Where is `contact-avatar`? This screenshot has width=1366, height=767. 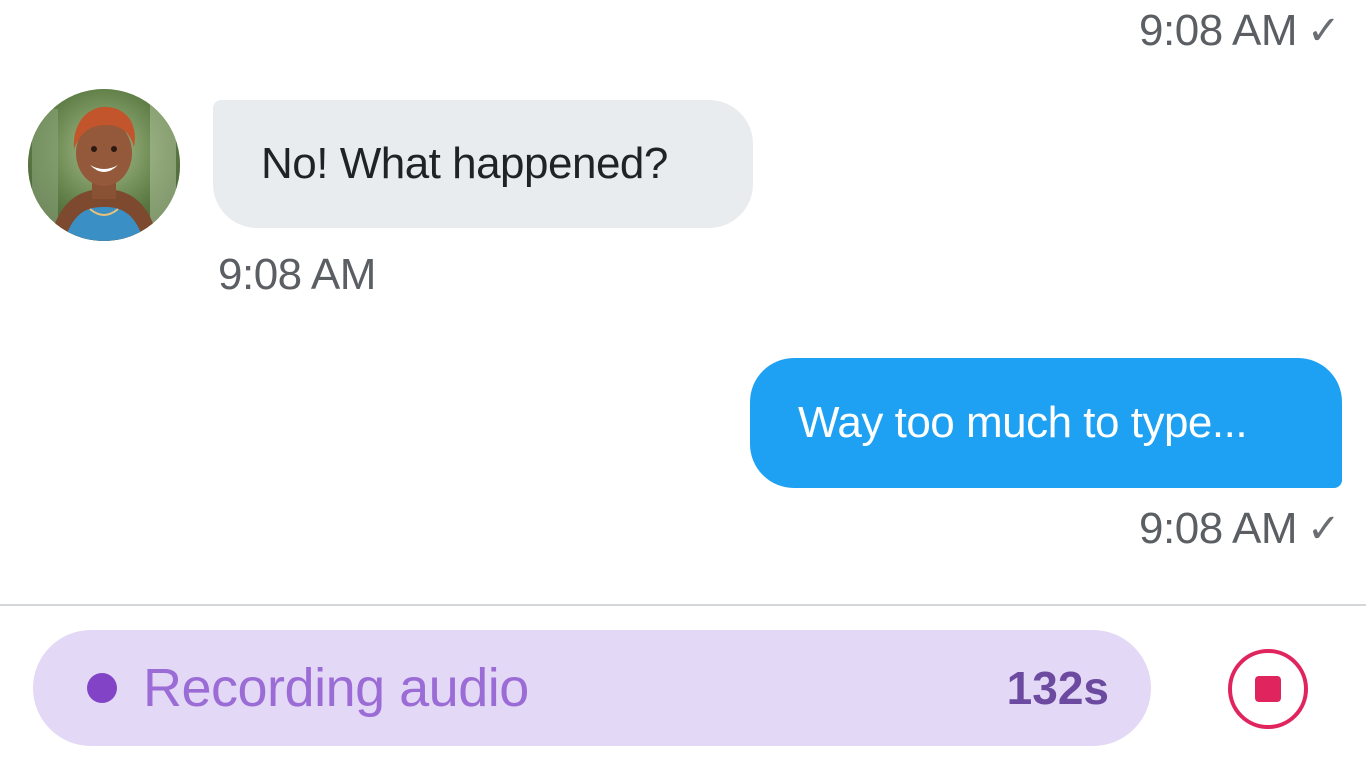
contact-avatar is located at coordinates (104, 165).